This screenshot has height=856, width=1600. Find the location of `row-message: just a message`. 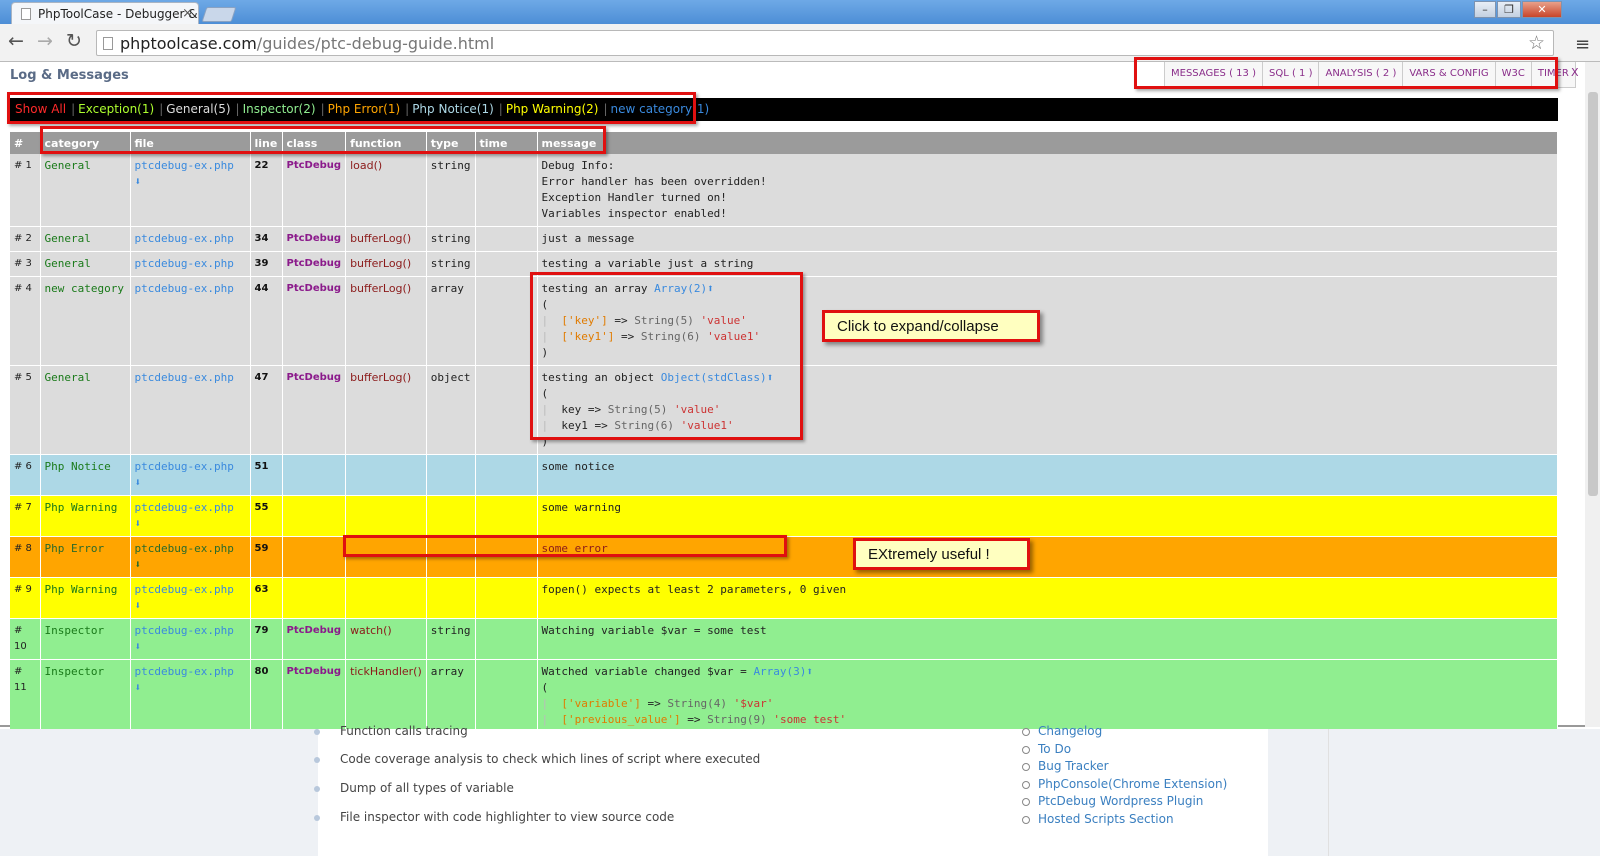

row-message: just a message is located at coordinates (1047, 239).